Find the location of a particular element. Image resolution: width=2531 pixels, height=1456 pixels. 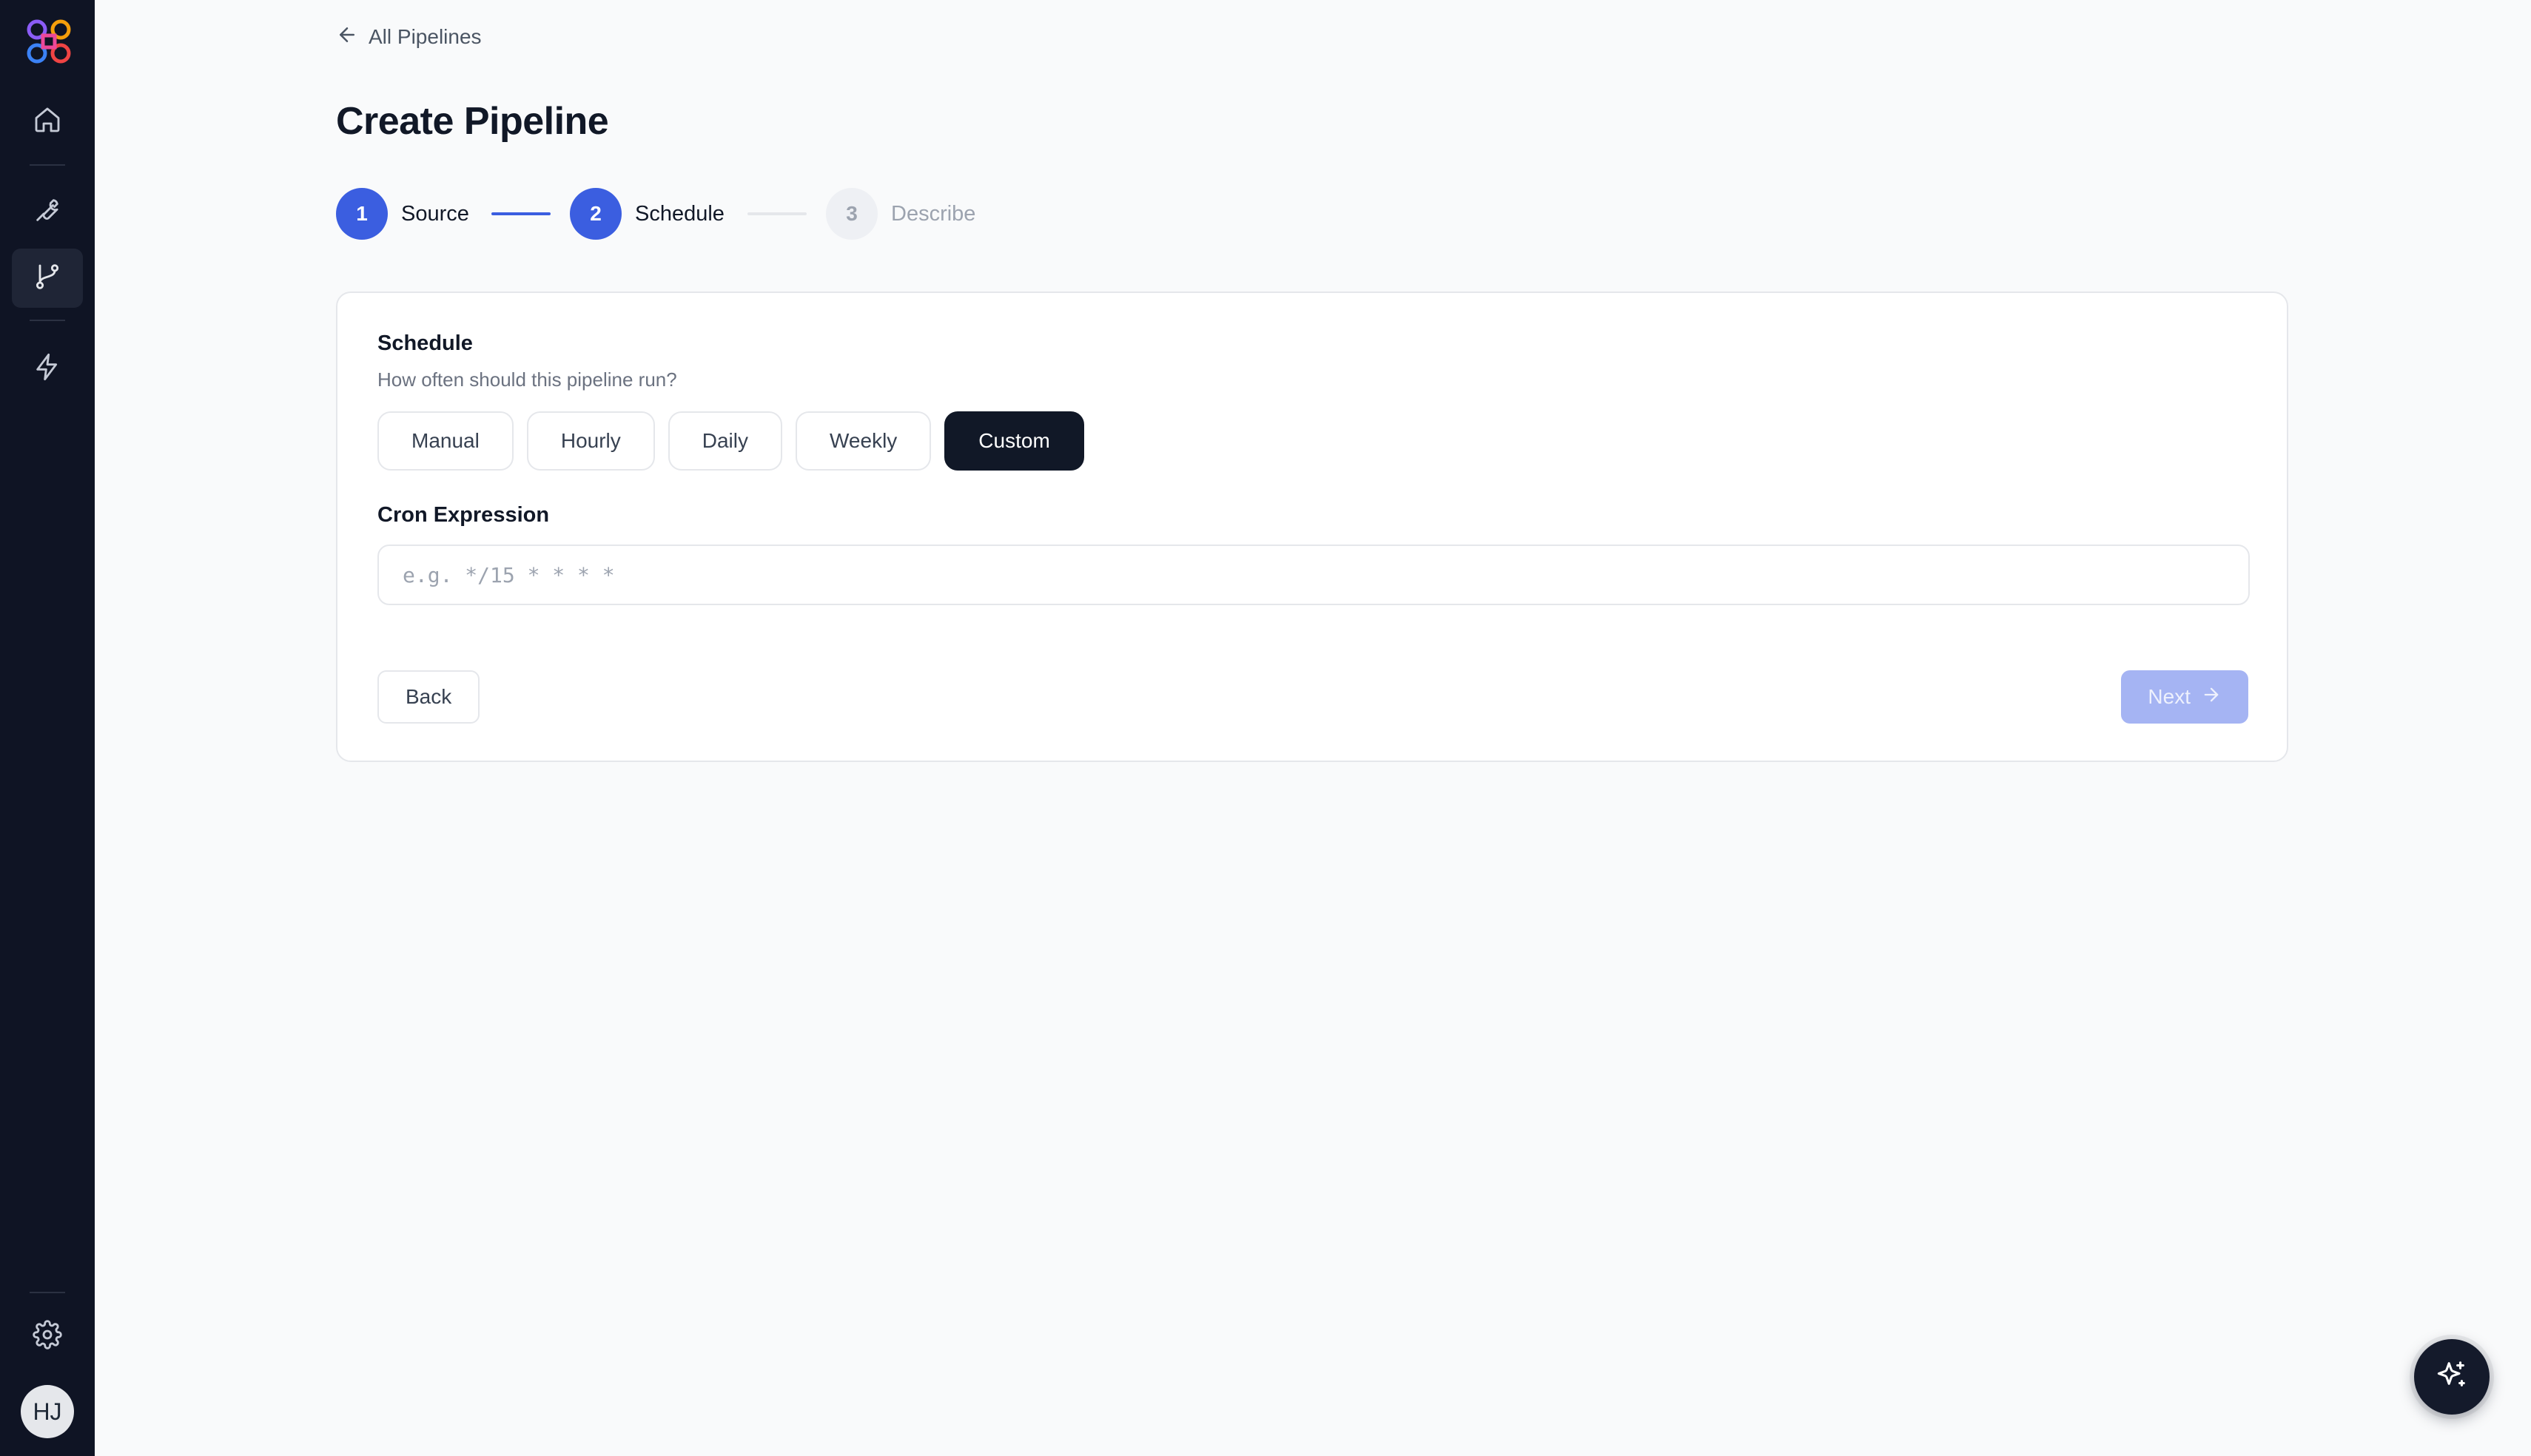

sidebar-item-tools is located at coordinates (48, 212).